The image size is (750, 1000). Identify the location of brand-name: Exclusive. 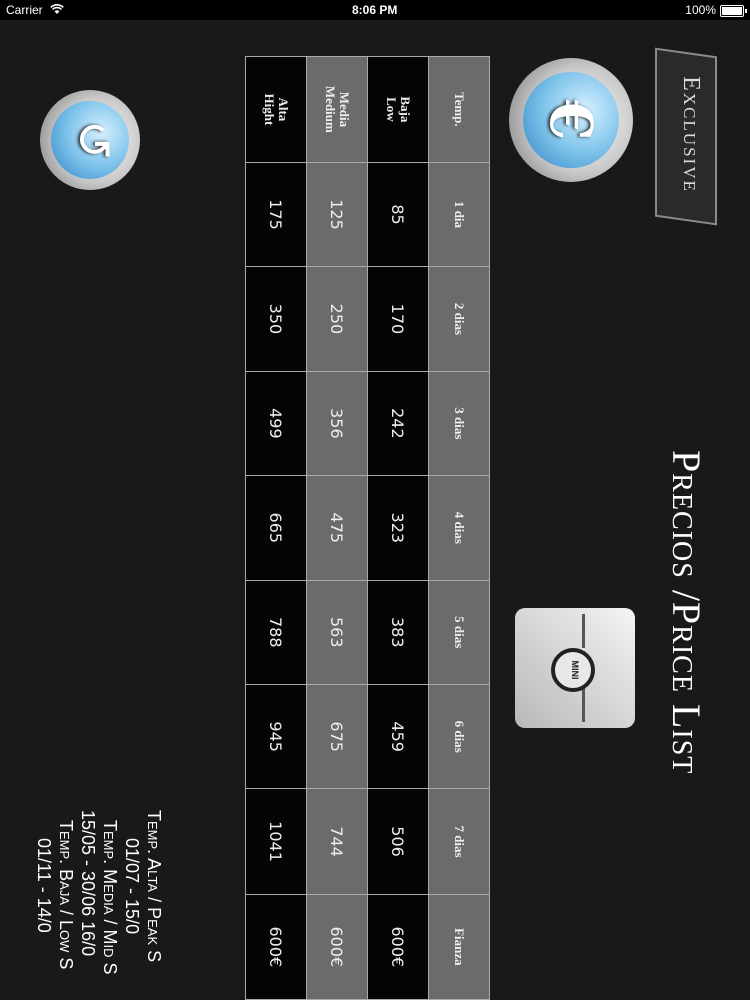
(691, 134).